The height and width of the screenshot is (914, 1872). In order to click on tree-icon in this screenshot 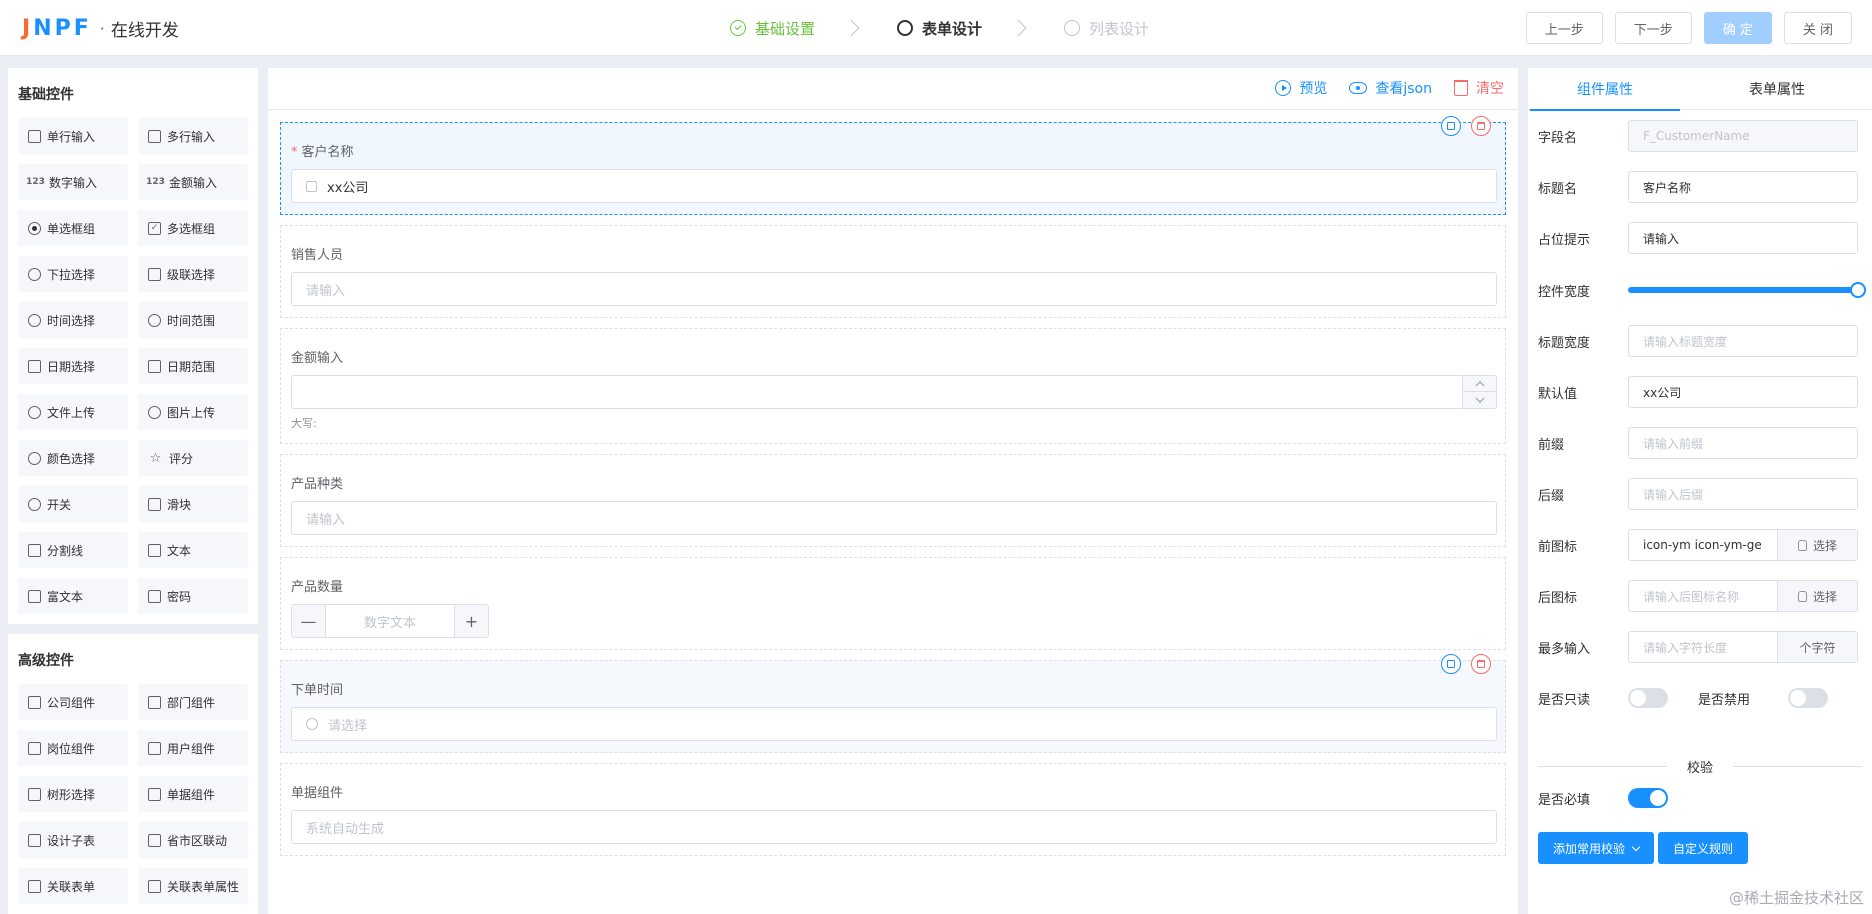, I will do `click(34, 794)`.